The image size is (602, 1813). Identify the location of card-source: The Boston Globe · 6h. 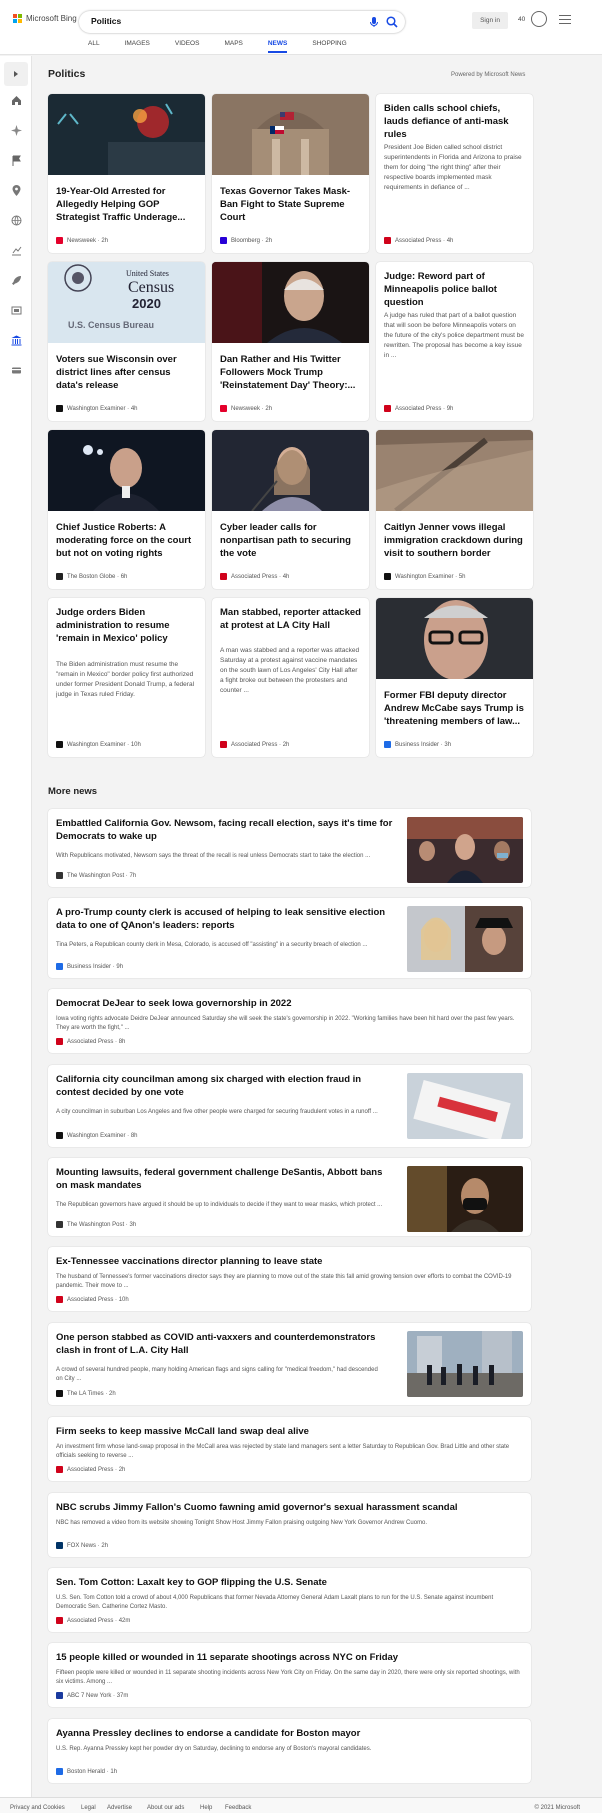
(91, 576).